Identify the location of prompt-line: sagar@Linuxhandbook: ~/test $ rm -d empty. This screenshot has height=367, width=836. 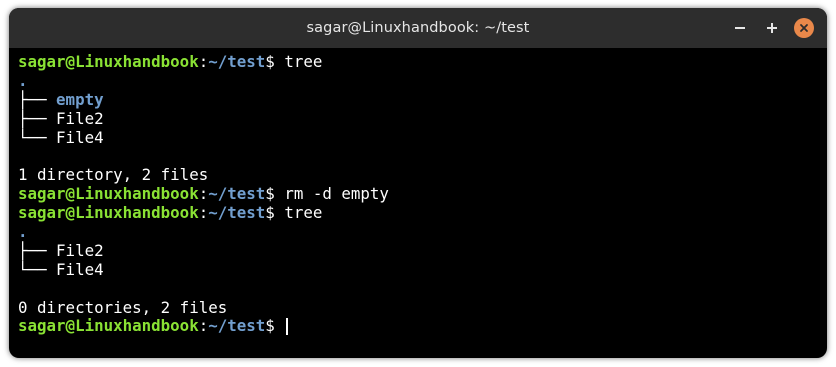
(422, 194).